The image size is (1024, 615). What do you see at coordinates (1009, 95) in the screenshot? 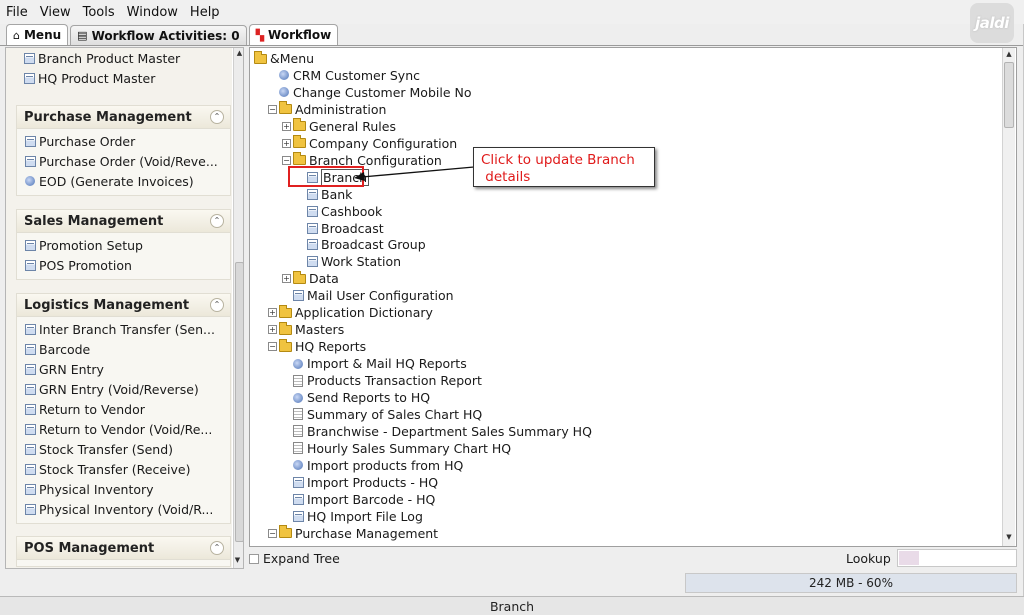
I see `tree-scroll-thumb` at bounding box center [1009, 95].